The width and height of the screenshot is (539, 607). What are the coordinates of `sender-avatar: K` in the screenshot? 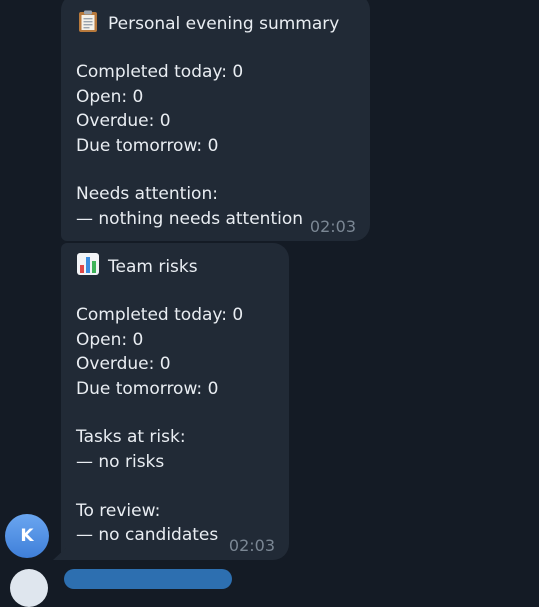 It's located at (27, 536).